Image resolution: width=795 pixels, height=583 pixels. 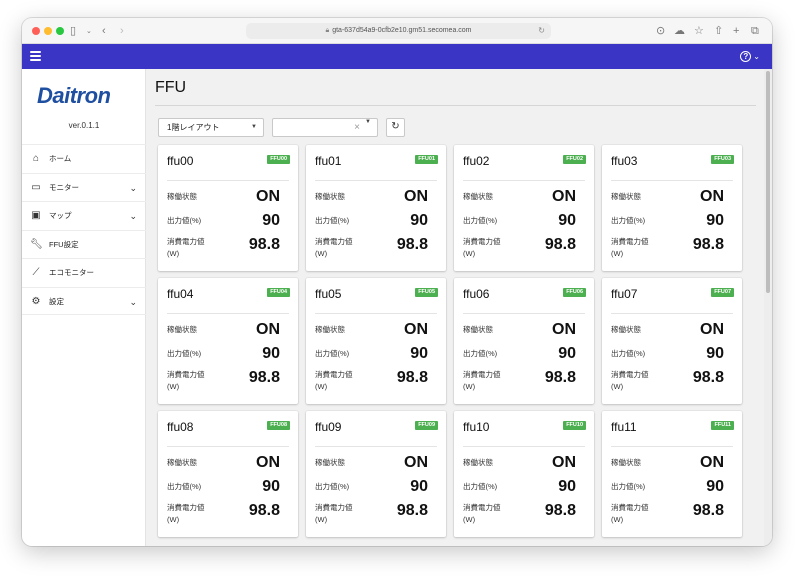 What do you see at coordinates (376, 474) in the screenshot?
I see `ffu-card: ffu09 FFU09 稼働状態 ON 出力値(%) 90 消費電力値 (W) 98.8` at bounding box center [376, 474].